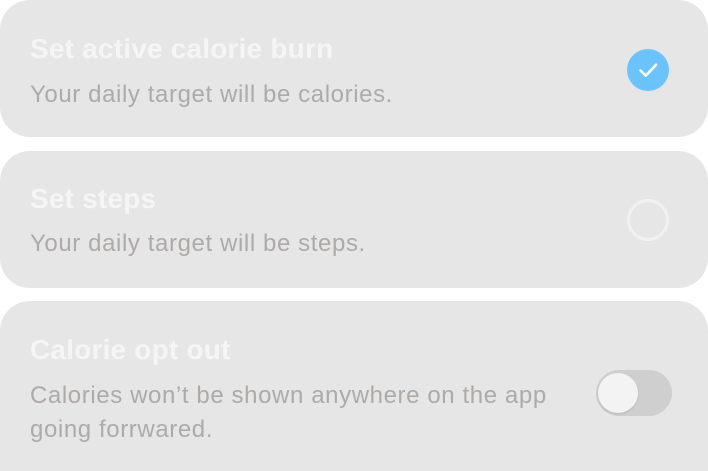 Image resolution: width=708 pixels, height=471 pixels. I want to click on radio-button-selected, so click(648, 70).